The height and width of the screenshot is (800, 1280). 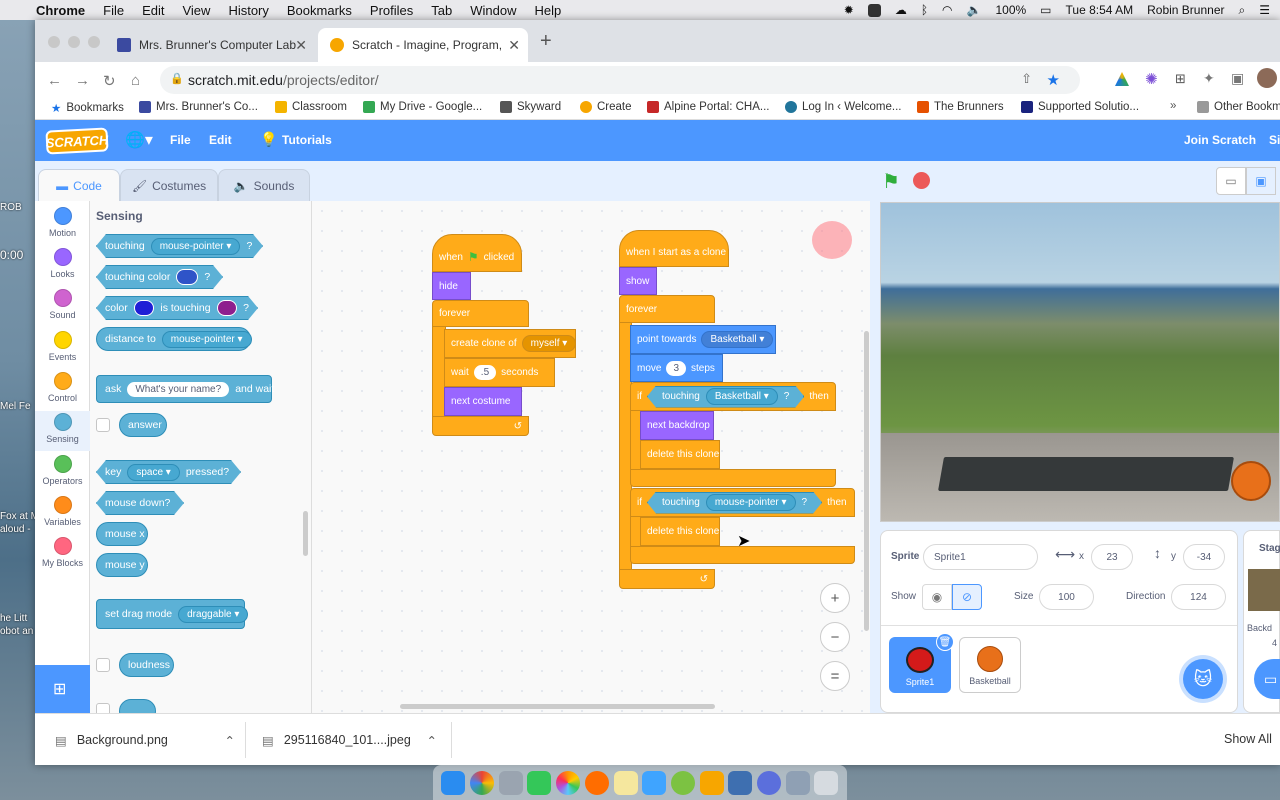 I want to click on menu-view: View, so click(x=196, y=10).